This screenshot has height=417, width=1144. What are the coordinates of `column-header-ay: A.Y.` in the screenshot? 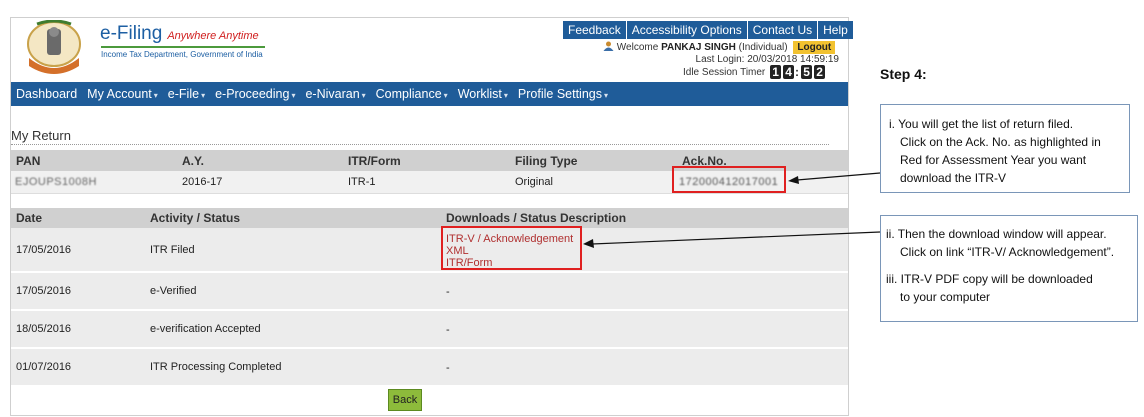 It's located at (193, 161).